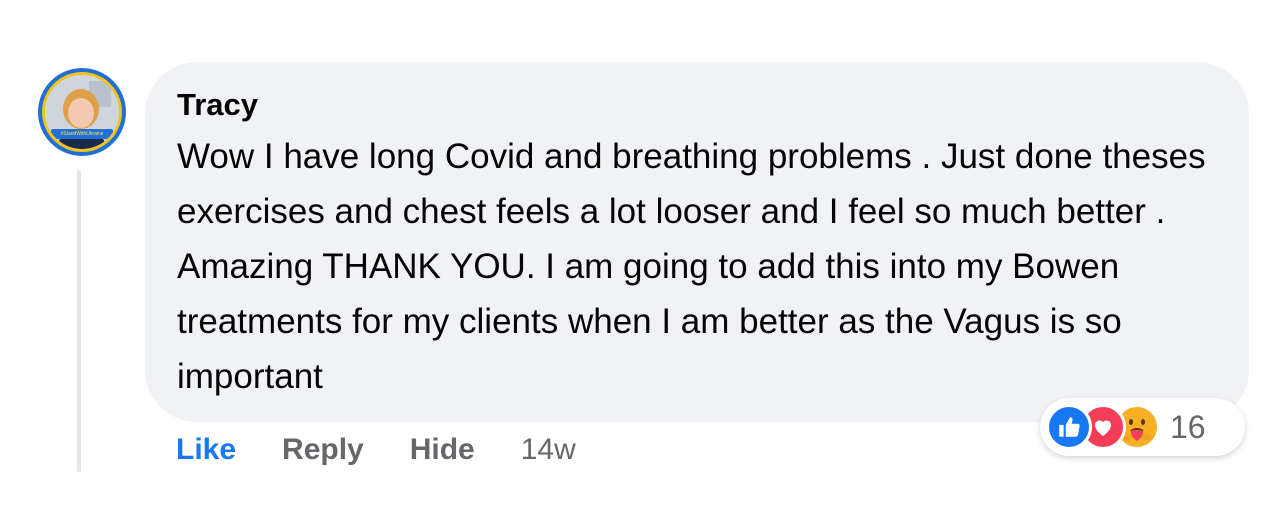 The height and width of the screenshot is (520, 1280). What do you see at coordinates (1188, 426) in the screenshot?
I see `reaction-count: 16` at bounding box center [1188, 426].